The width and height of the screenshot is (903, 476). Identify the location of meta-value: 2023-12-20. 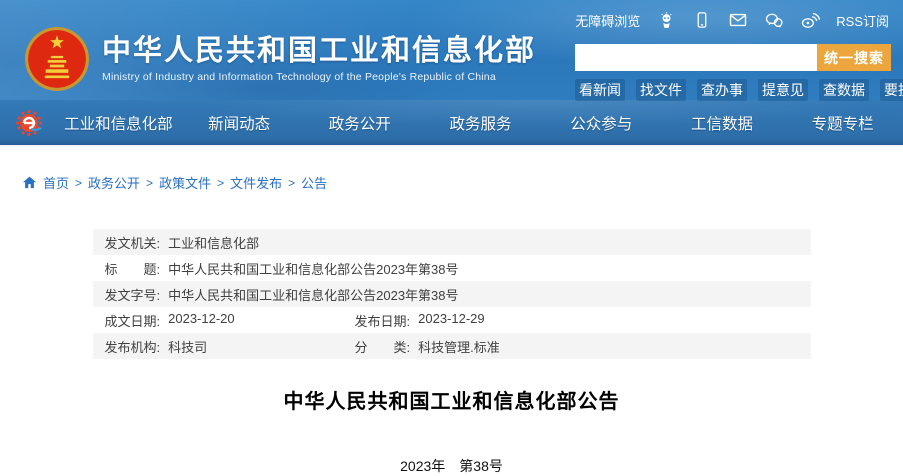
(201, 318).